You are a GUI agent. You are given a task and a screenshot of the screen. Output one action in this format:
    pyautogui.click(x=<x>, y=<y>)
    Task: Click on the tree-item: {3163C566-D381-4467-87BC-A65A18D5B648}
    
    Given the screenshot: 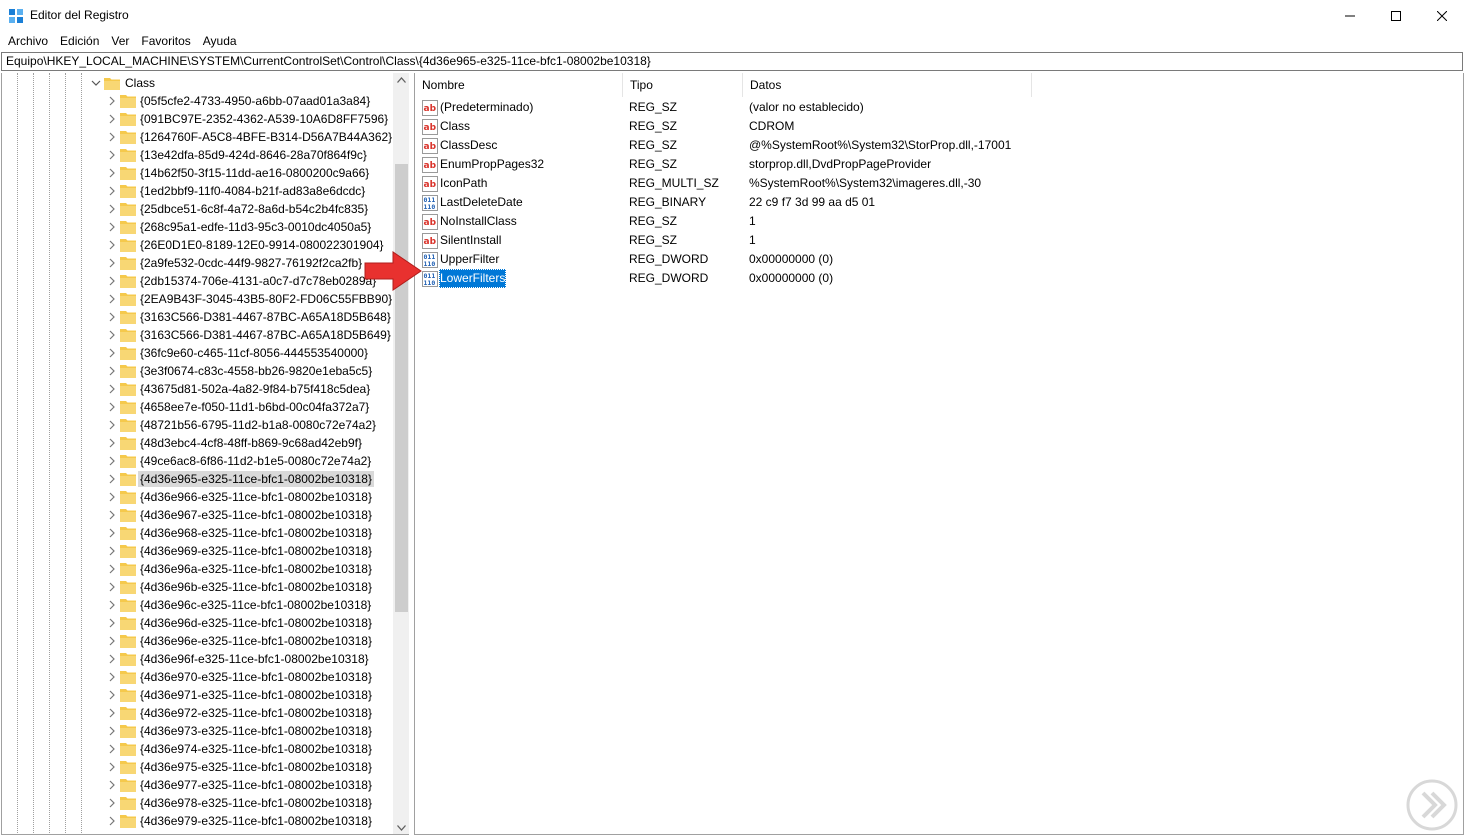 What is the action you would take?
    pyautogui.click(x=198, y=317)
    